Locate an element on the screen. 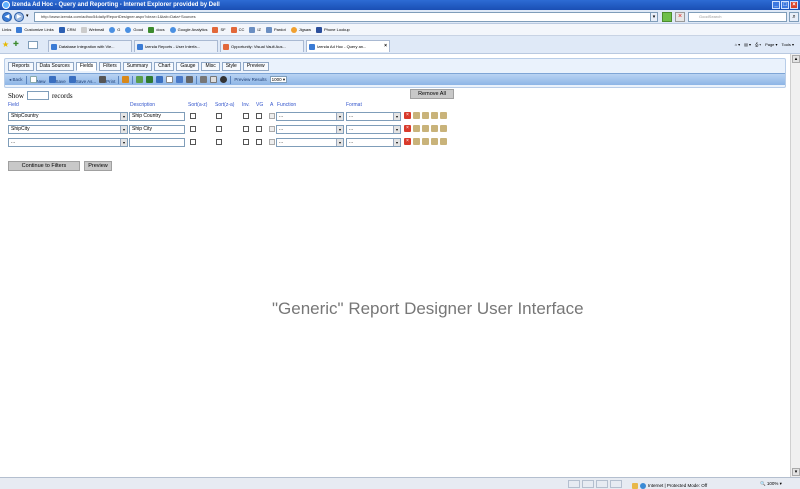 The height and width of the screenshot is (489, 800). records-count-input is located at coordinates (37, 95).